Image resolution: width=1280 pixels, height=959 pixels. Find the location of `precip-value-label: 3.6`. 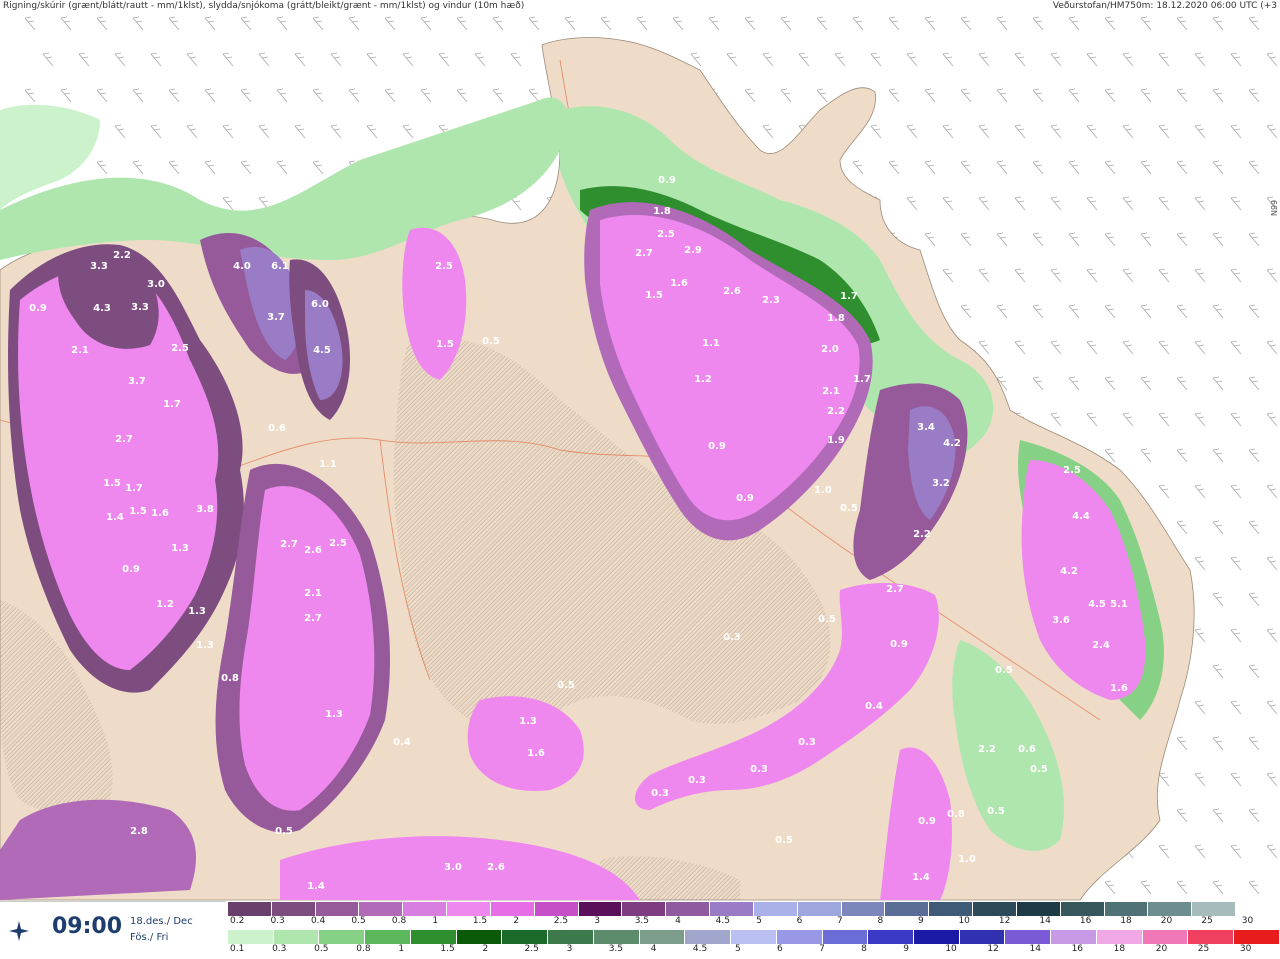

precip-value-label: 3.6 is located at coordinates (1061, 620).